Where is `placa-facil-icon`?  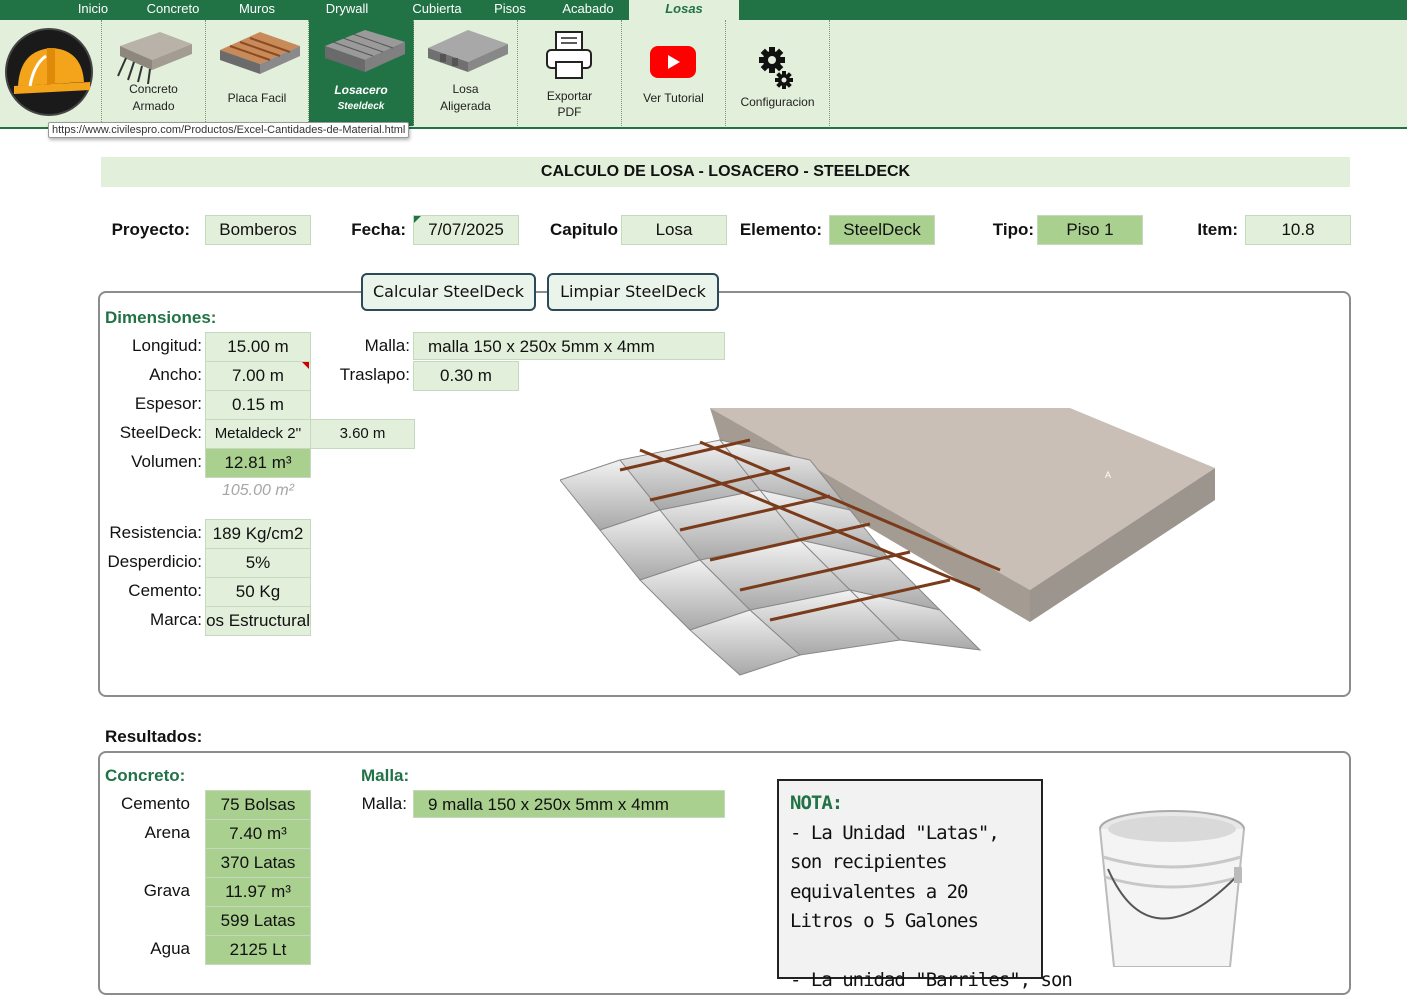
placa-facil-icon is located at coordinates (258, 54).